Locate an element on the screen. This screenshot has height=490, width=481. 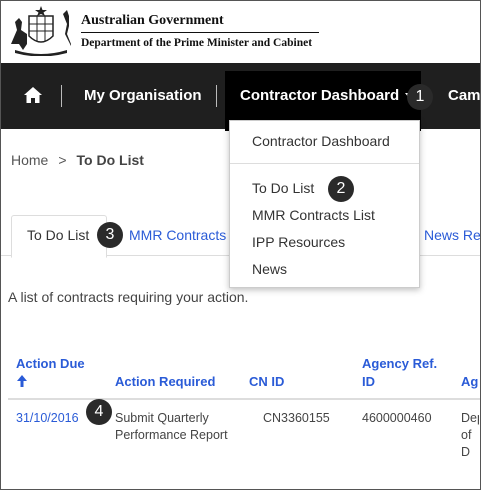
callout-badge-4: 4 is located at coordinates (99, 412).